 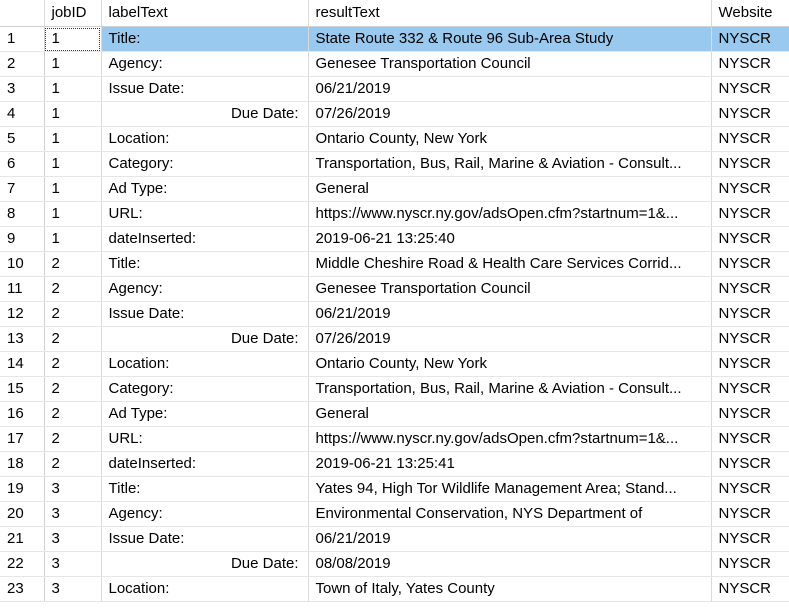 What do you see at coordinates (22, 139) in the screenshot?
I see `row-number: 5` at bounding box center [22, 139].